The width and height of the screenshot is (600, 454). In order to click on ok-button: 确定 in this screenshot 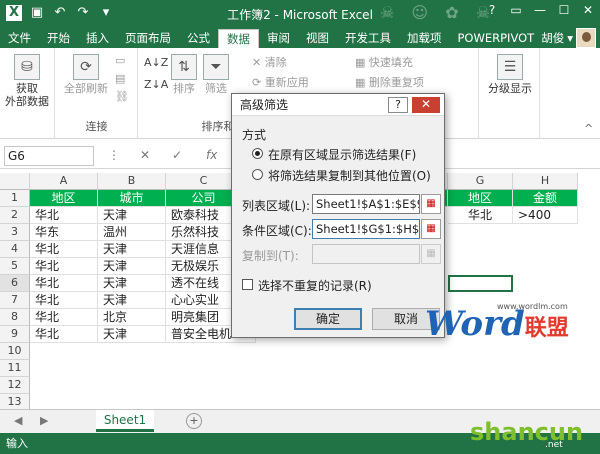, I will do `click(328, 319)`.